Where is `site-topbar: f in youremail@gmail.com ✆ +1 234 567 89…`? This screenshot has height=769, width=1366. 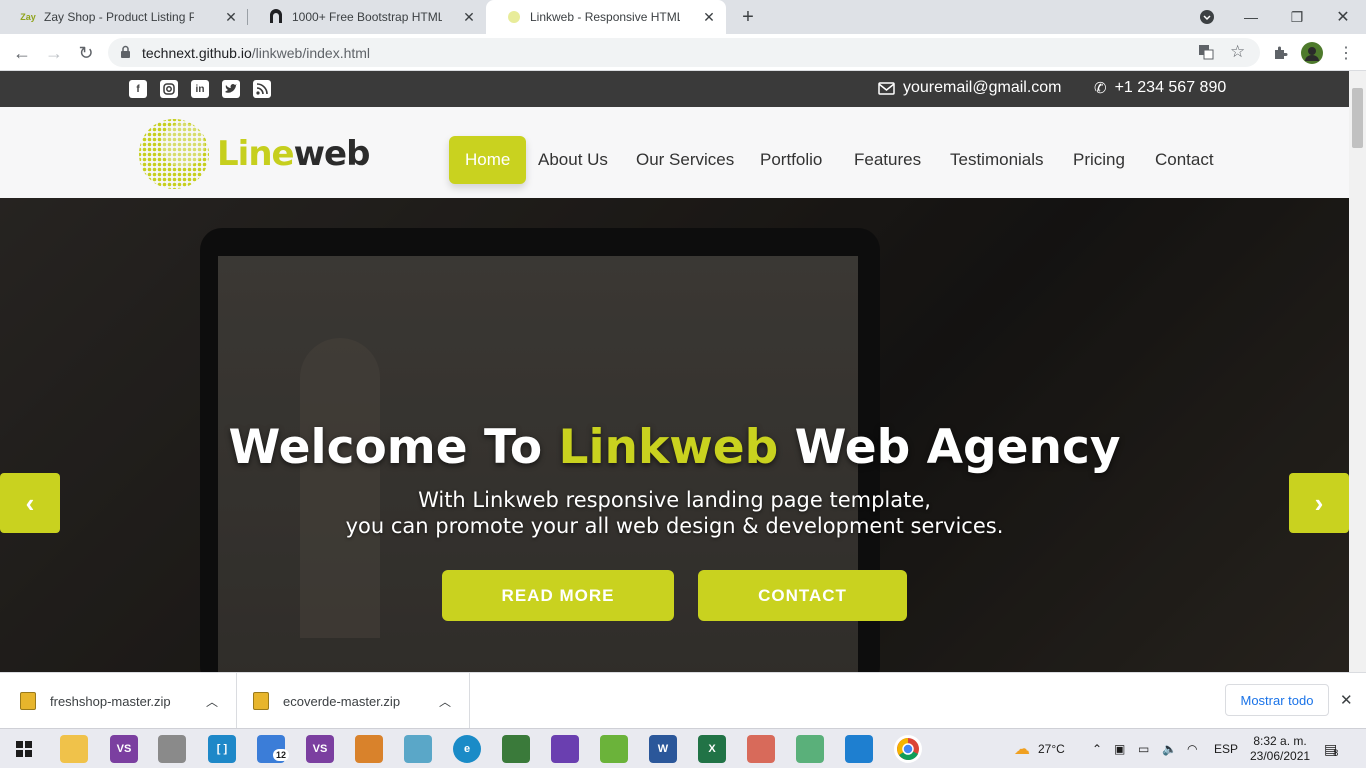 site-topbar: f in youremail@gmail.com ✆ +1 234 567 89… is located at coordinates (674, 89).